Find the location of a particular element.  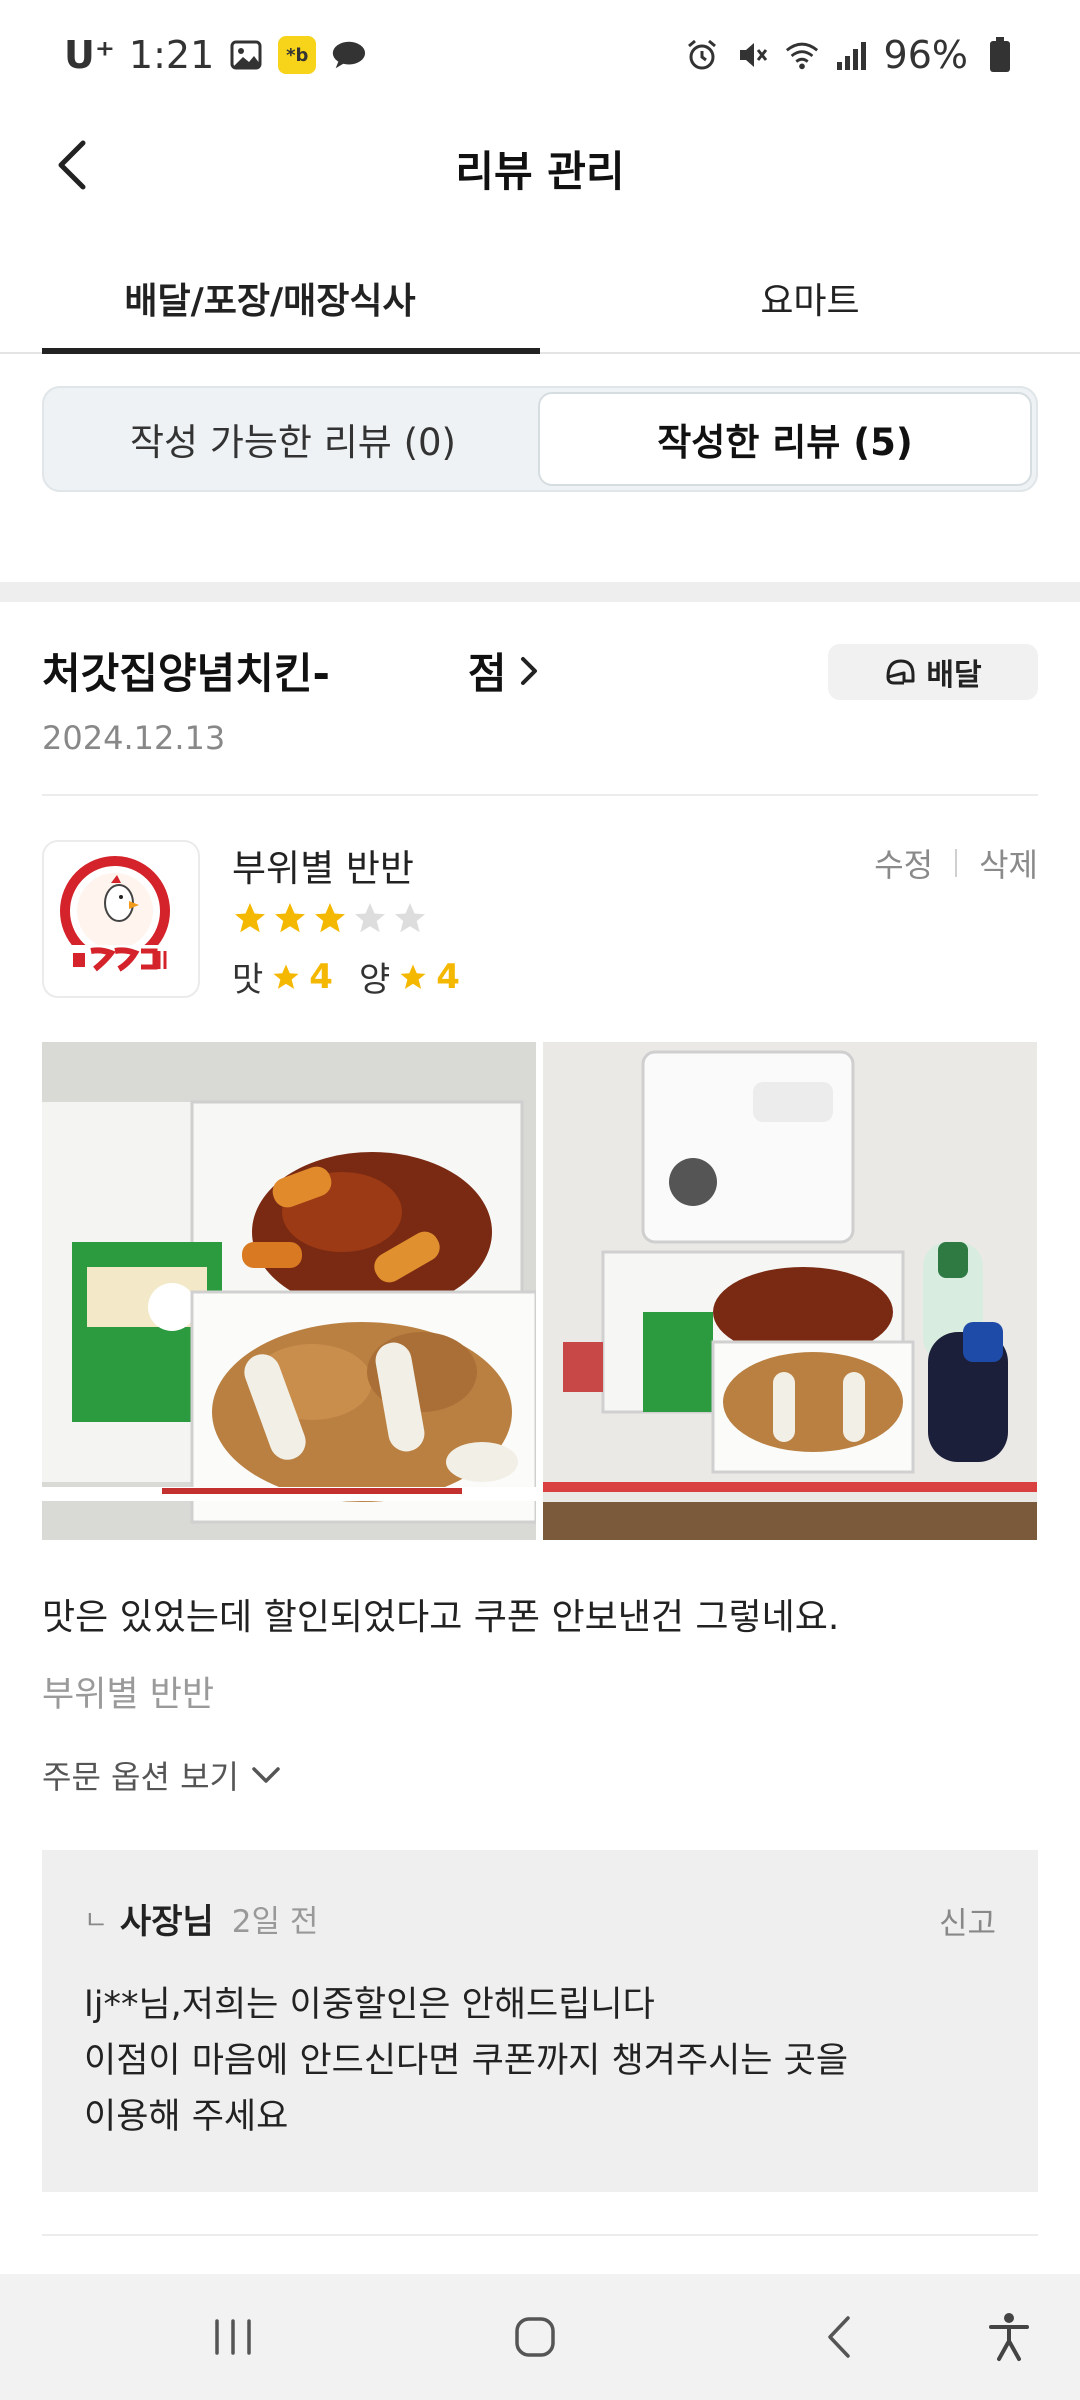

cheogajip-logo-icon is located at coordinates (118, 915).